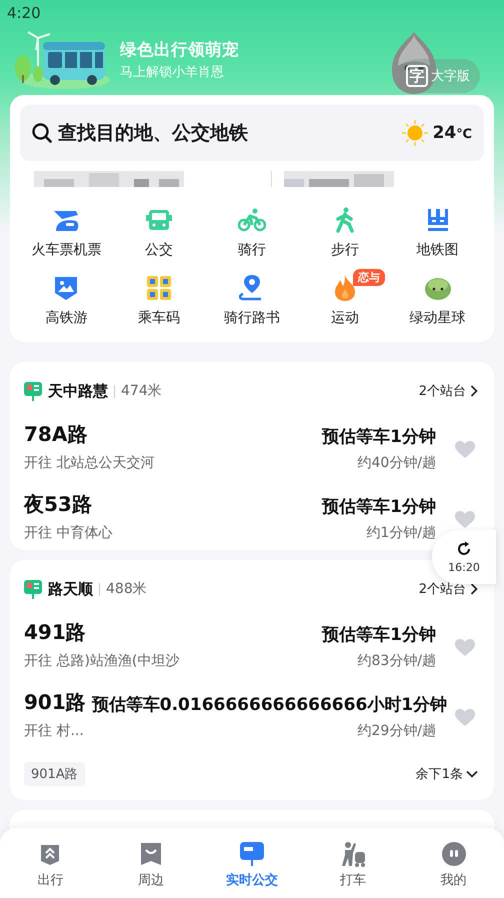 Image resolution: width=504 pixels, height=898 pixels. I want to click on platforms-link: 2个站台, so click(448, 391).